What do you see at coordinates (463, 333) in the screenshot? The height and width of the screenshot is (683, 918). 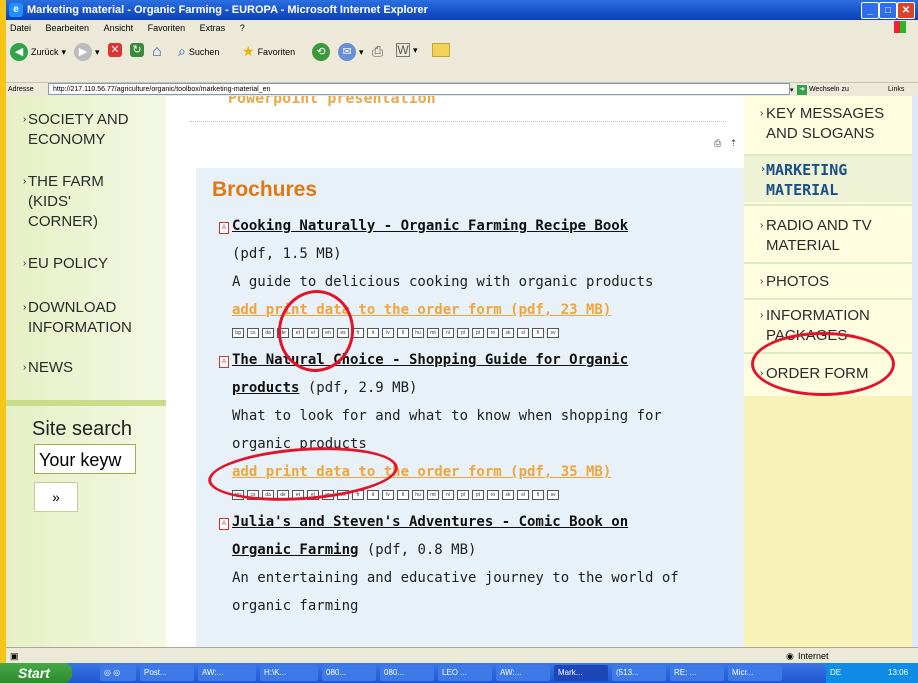 I see `language-pl-icon: pl` at bounding box center [463, 333].